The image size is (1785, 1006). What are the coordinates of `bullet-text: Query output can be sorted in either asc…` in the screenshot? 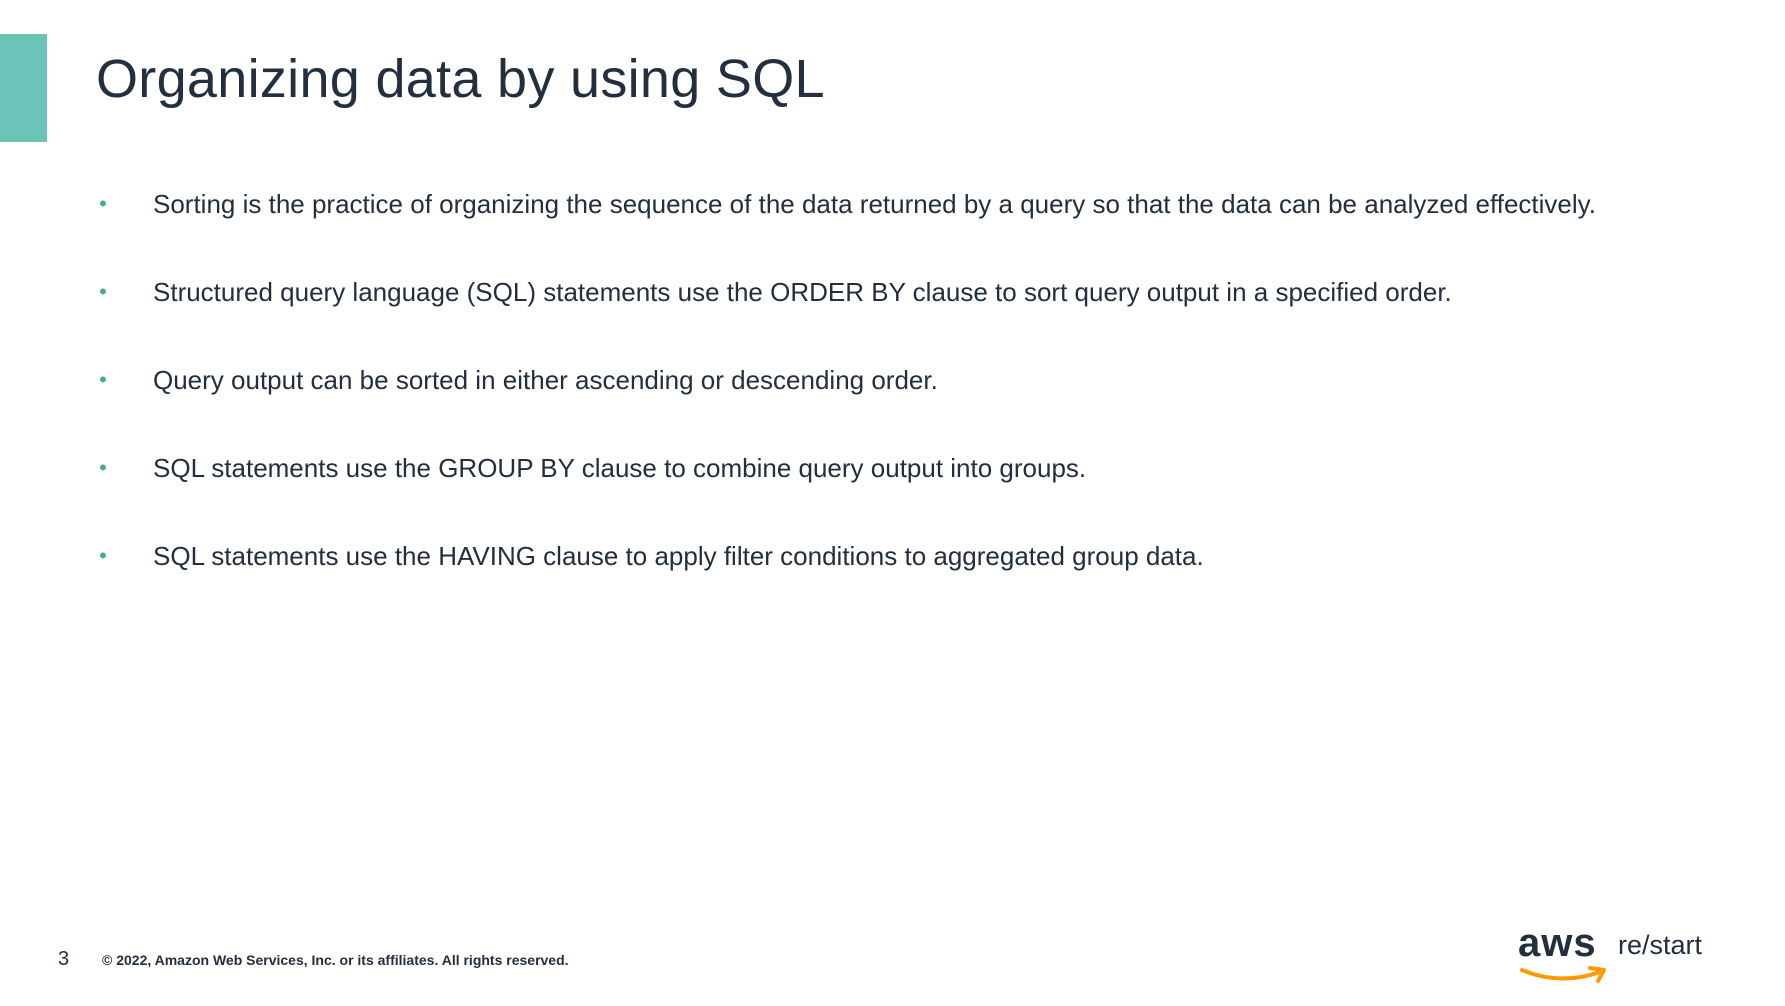 It's located at (545, 380).